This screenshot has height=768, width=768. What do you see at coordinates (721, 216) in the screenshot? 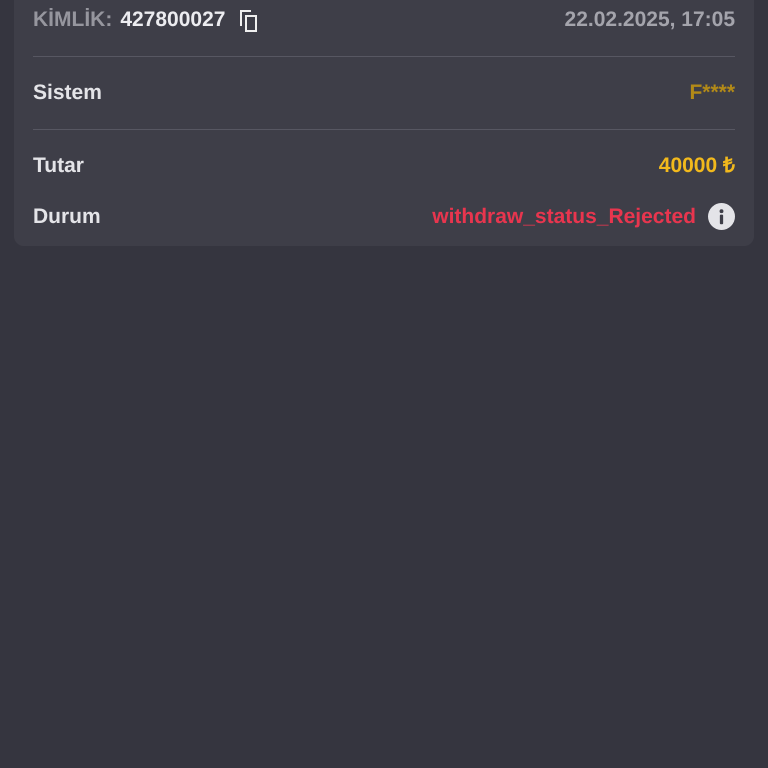
I see `info-icon` at bounding box center [721, 216].